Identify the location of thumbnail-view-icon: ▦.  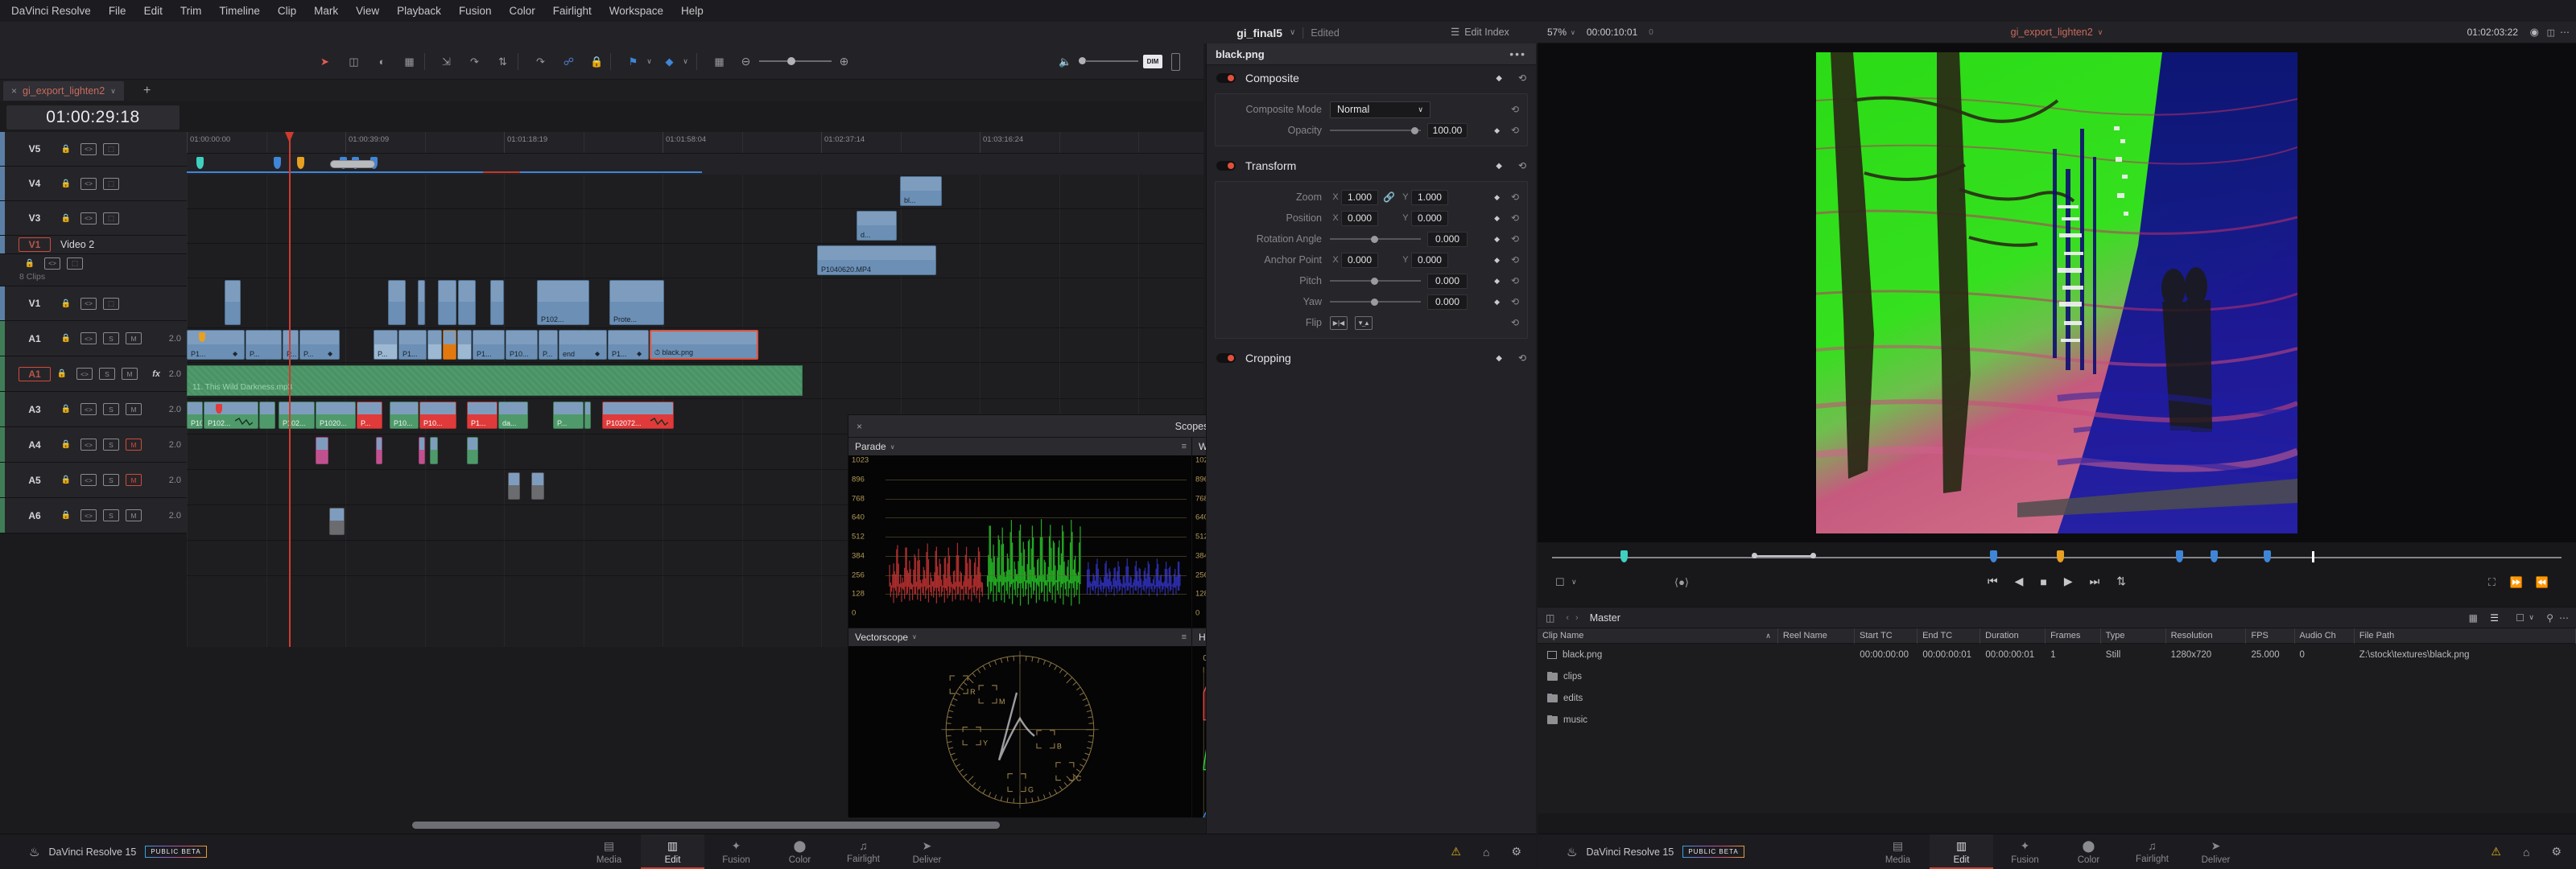
(2473, 618).